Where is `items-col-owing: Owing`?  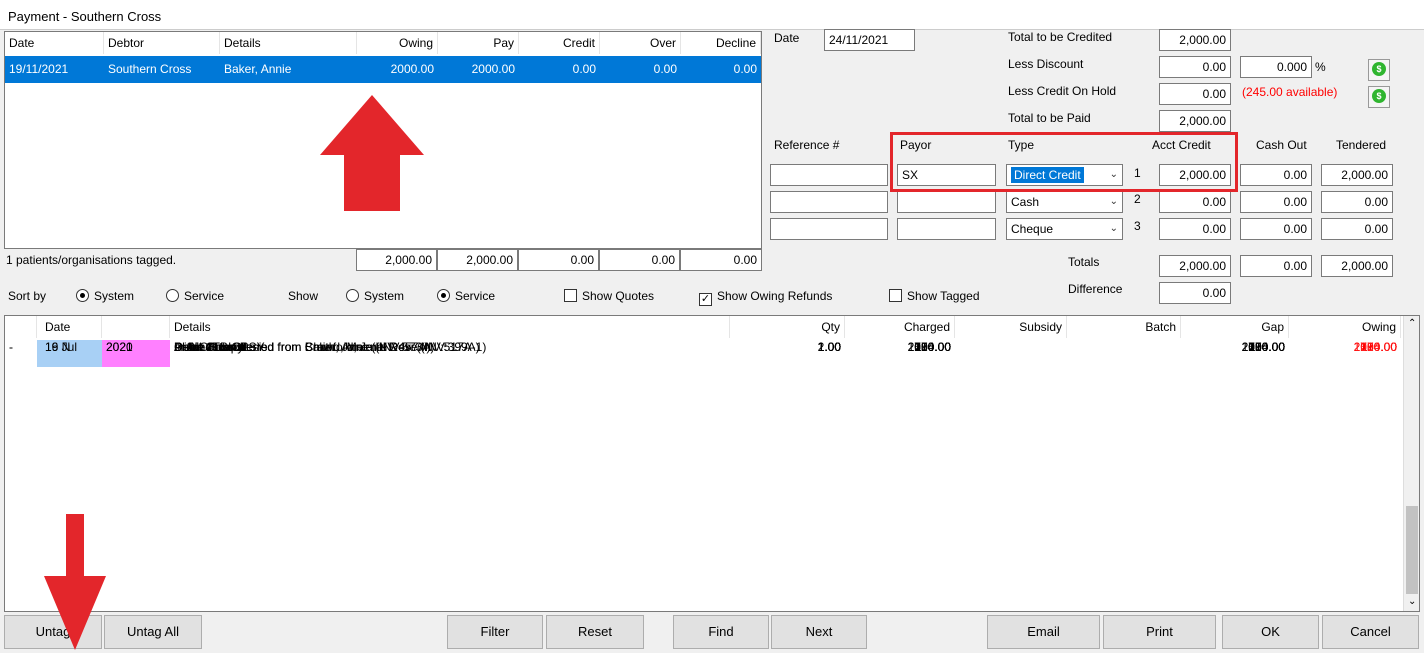 items-col-owing: Owing is located at coordinates (1345, 327).